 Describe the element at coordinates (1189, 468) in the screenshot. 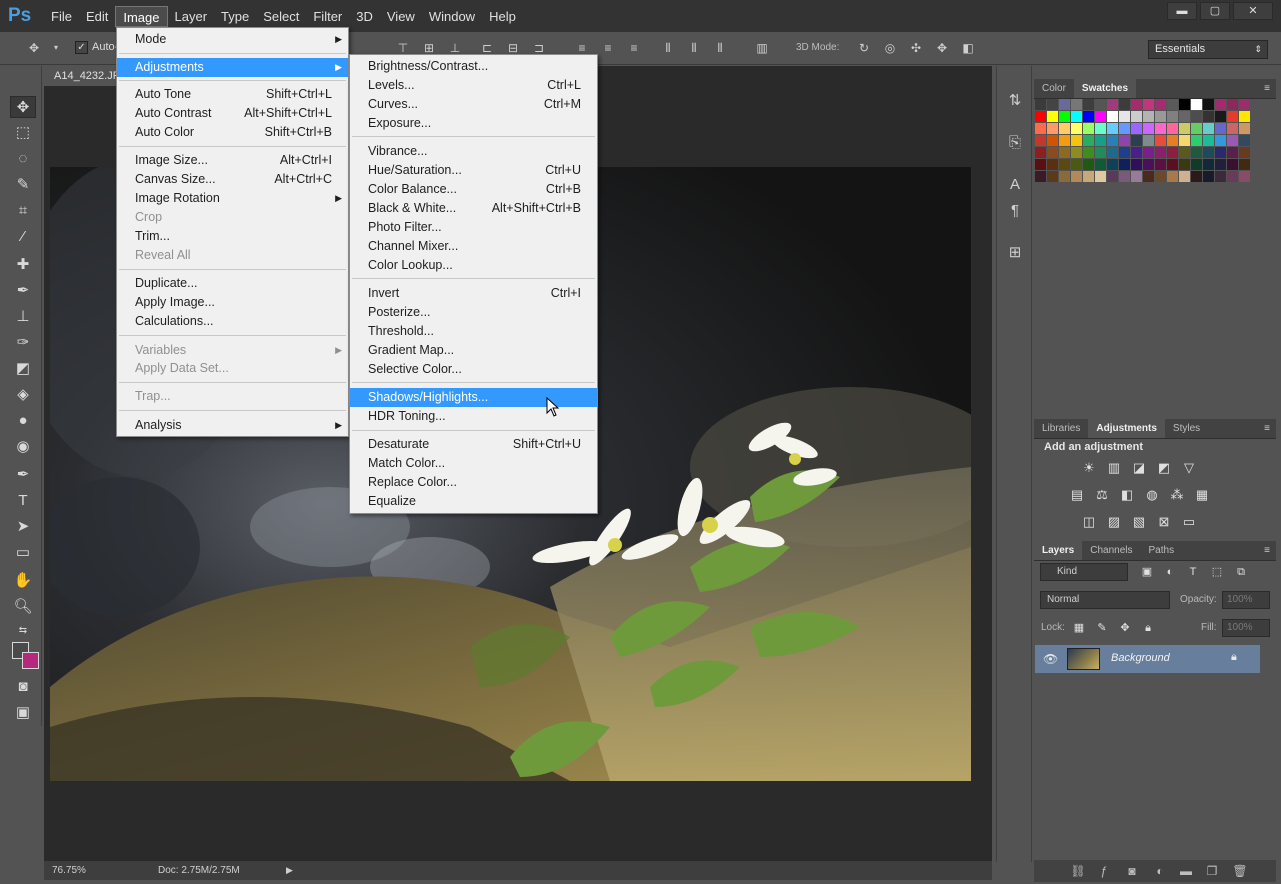

I see `vibrance-icon: ▽` at that location.